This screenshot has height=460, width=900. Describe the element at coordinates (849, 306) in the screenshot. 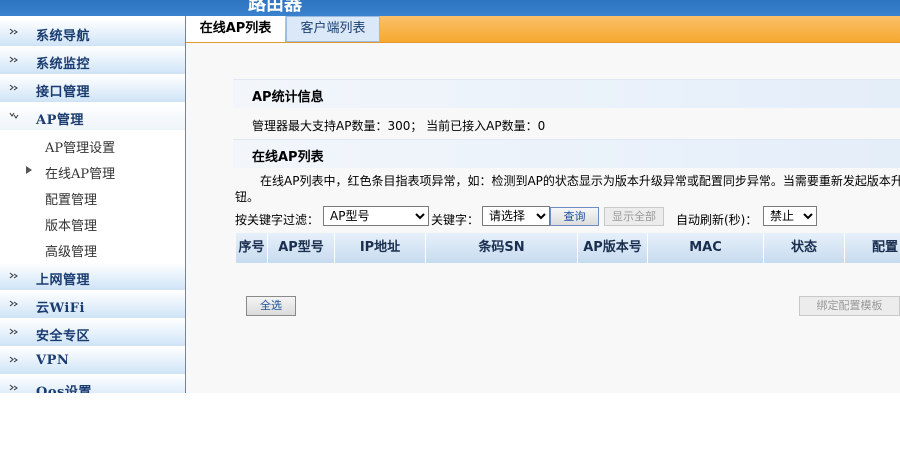

I see `bind-config-template-button: 绑定配置模板` at that location.